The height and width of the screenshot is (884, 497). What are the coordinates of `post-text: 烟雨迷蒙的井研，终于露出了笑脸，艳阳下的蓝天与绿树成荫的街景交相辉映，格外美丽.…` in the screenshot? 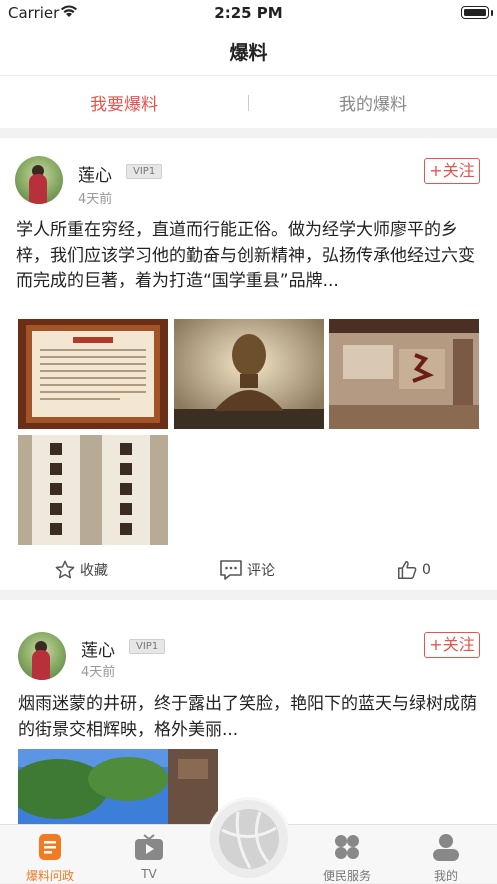 It's located at (249, 717).